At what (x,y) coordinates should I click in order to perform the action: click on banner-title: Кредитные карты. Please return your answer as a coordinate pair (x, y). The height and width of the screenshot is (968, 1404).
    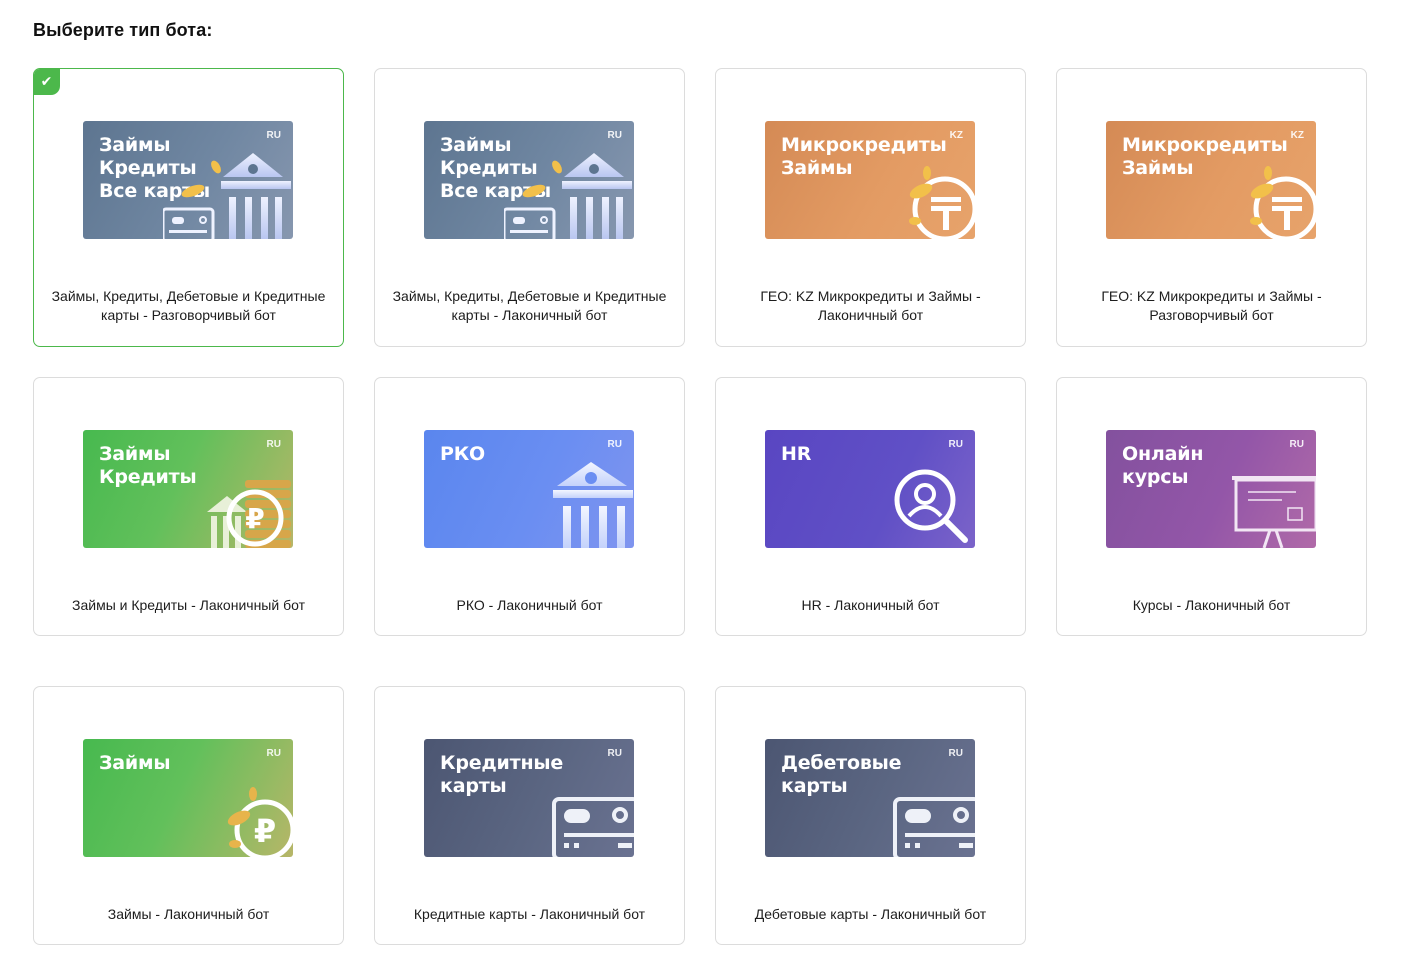
    Looking at the image, I should click on (502, 774).